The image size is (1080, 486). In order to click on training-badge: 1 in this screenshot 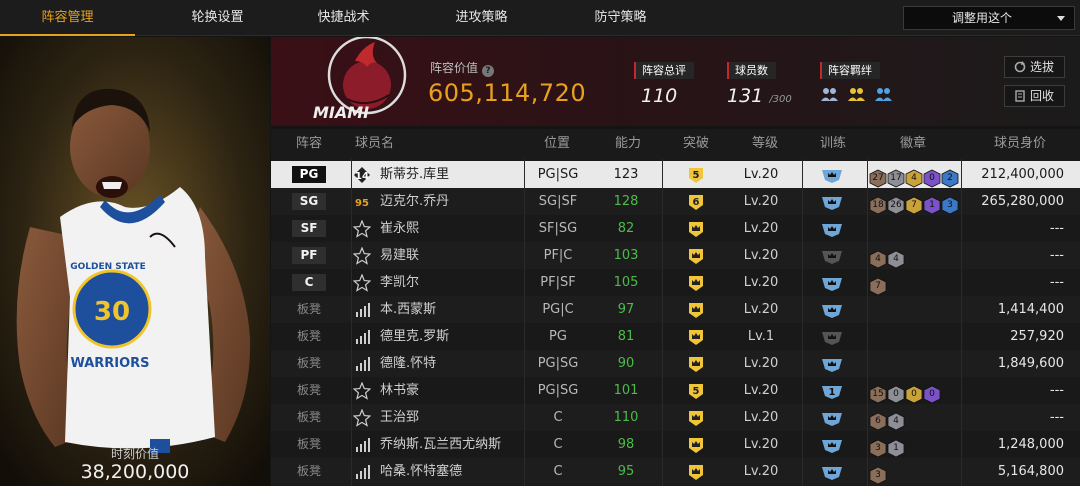, I will do `click(832, 391)`.